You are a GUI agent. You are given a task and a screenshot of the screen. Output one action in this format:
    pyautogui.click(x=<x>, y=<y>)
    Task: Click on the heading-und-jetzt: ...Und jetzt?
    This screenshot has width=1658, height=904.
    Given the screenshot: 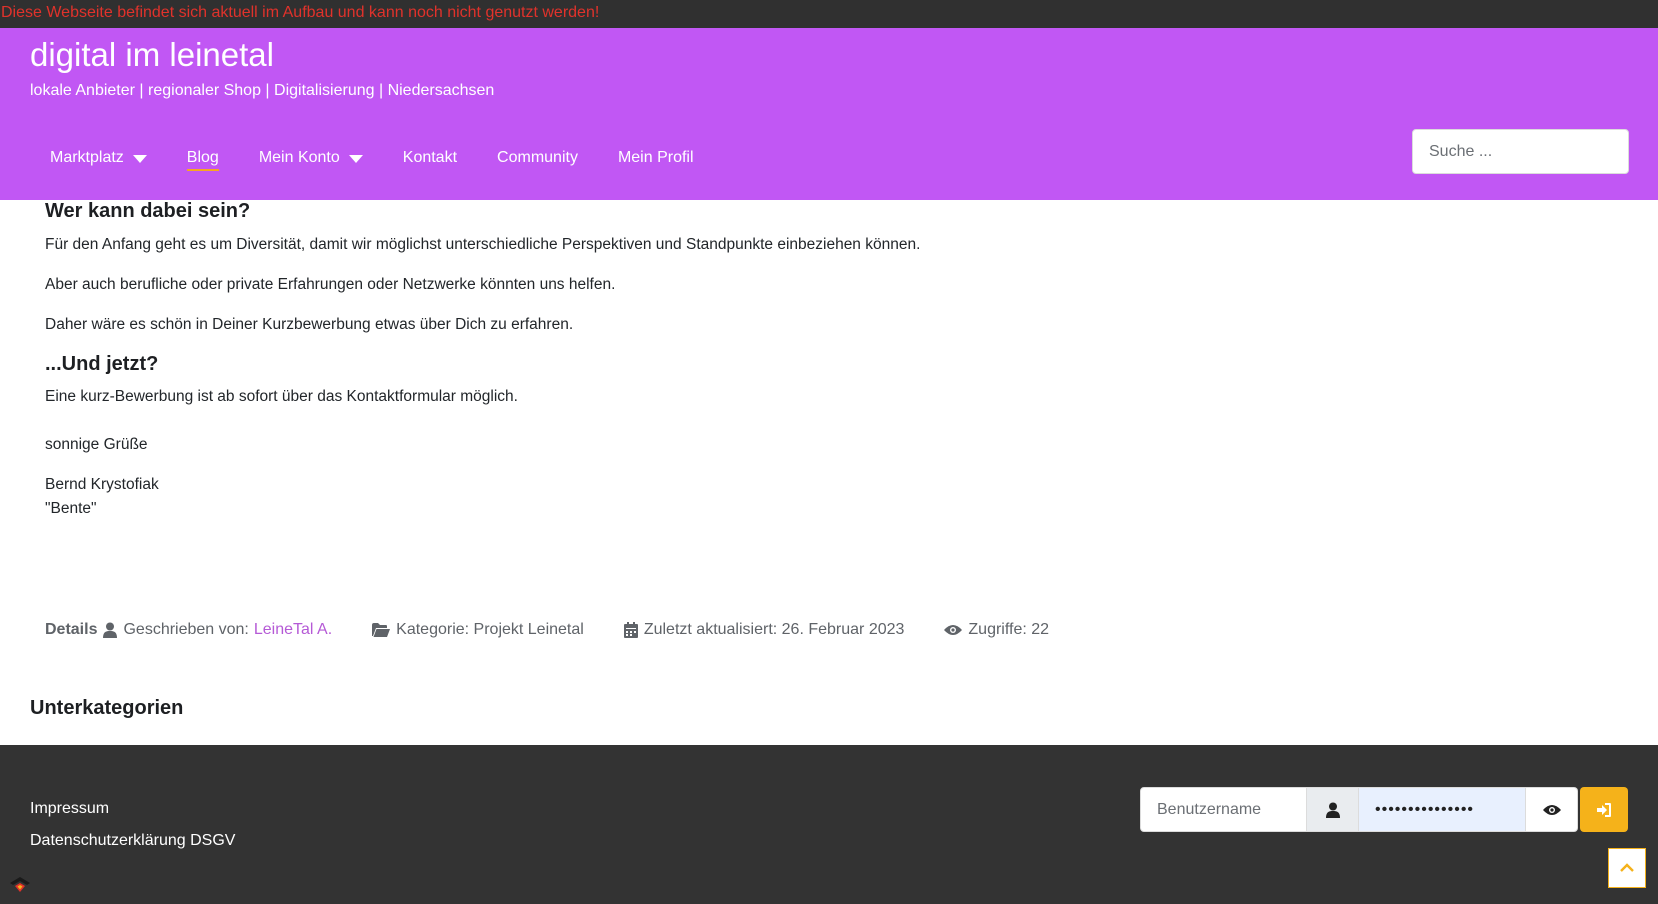 What is the action you would take?
    pyautogui.click(x=102, y=364)
    